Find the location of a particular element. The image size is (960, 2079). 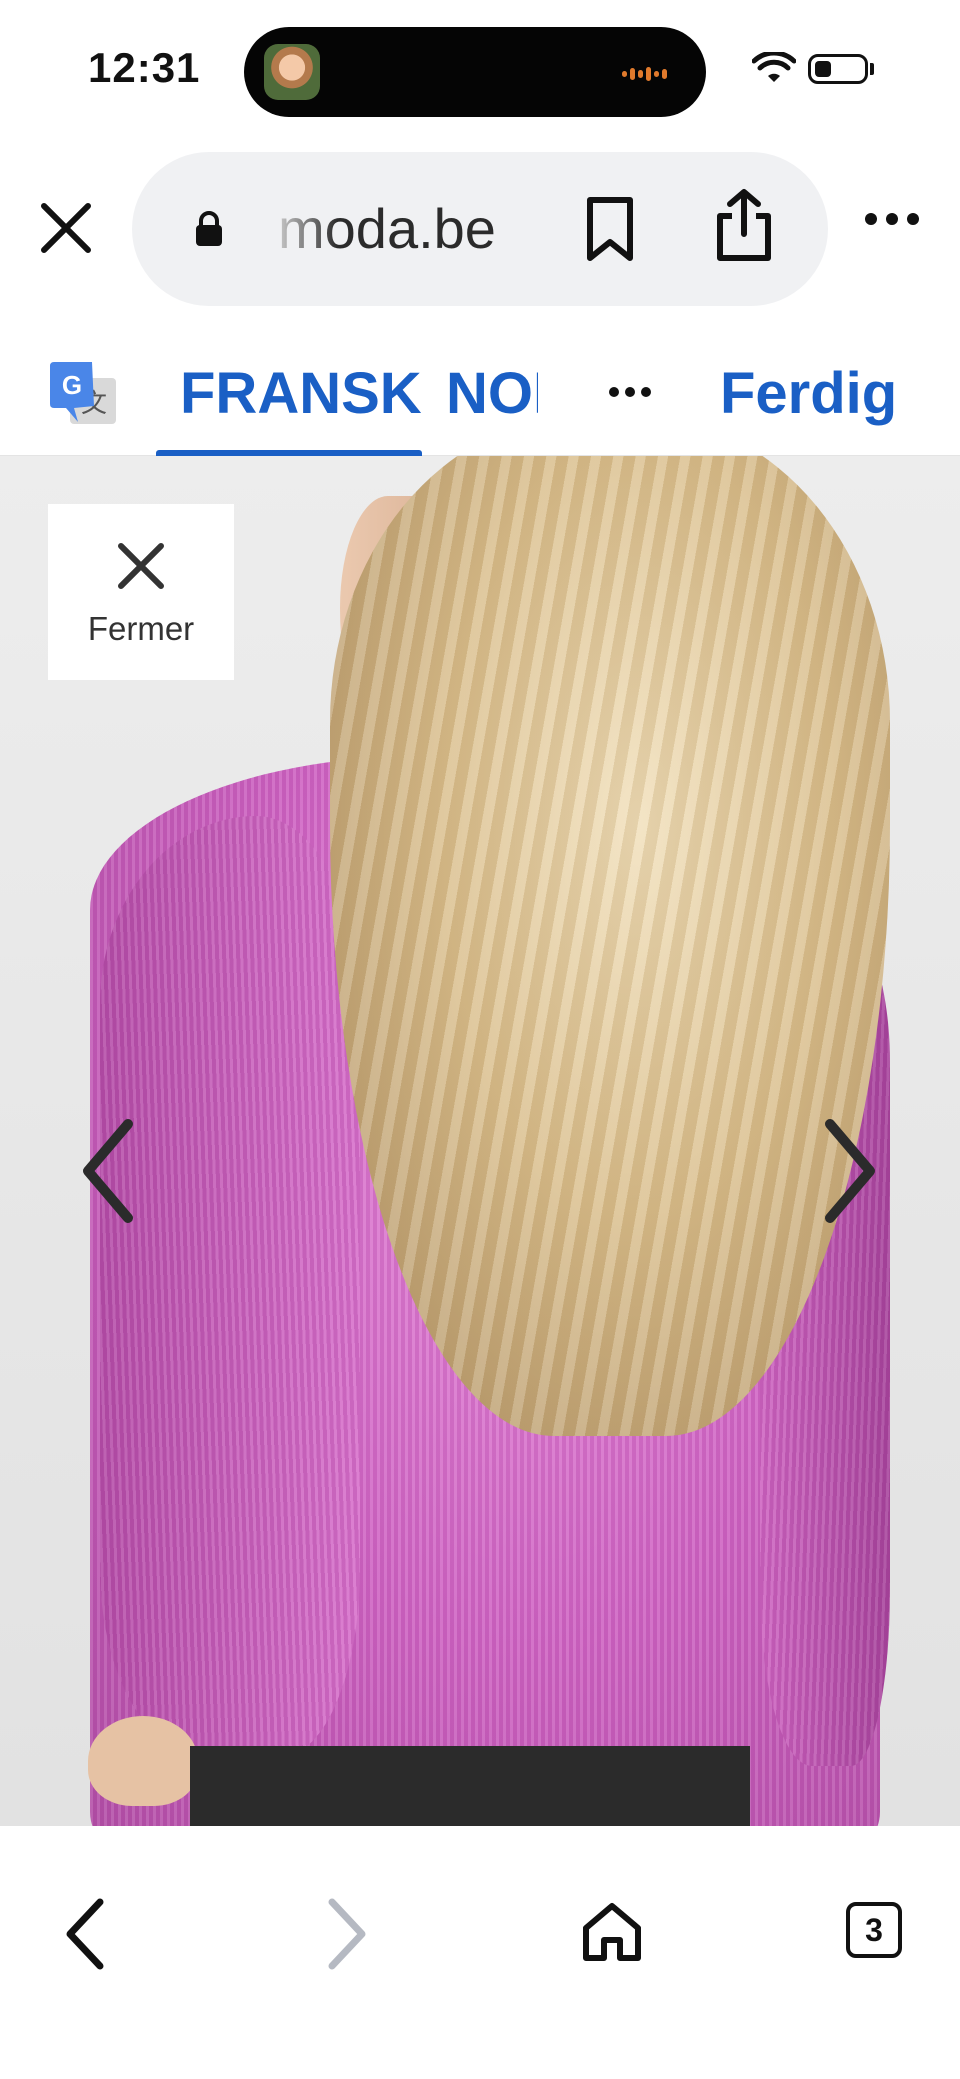

tab-count: 3 is located at coordinates (874, 1930).